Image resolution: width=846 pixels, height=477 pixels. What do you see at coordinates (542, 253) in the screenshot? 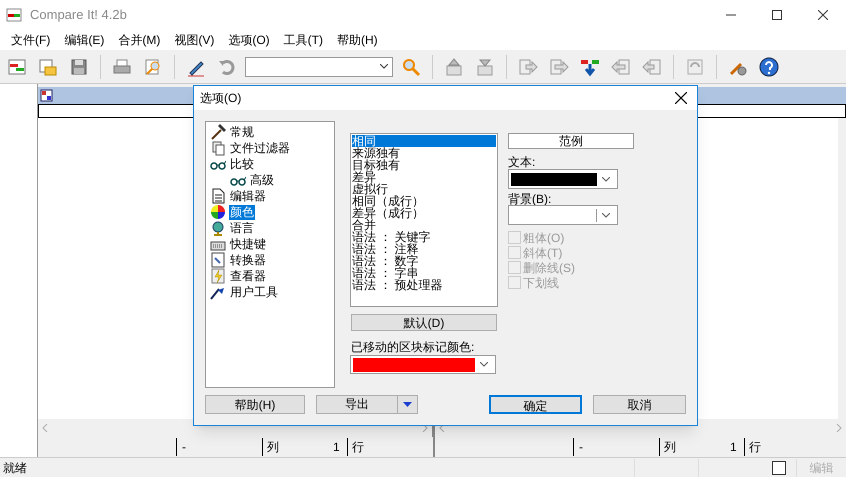
I see `style-option-label: 斜体(T)` at bounding box center [542, 253].